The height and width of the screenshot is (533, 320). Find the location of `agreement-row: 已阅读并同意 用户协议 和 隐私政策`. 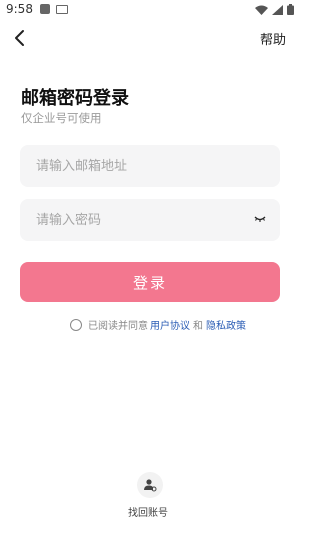

agreement-row: 已阅读并同意 用户协议 和 隐私政策 is located at coordinates (158, 324).